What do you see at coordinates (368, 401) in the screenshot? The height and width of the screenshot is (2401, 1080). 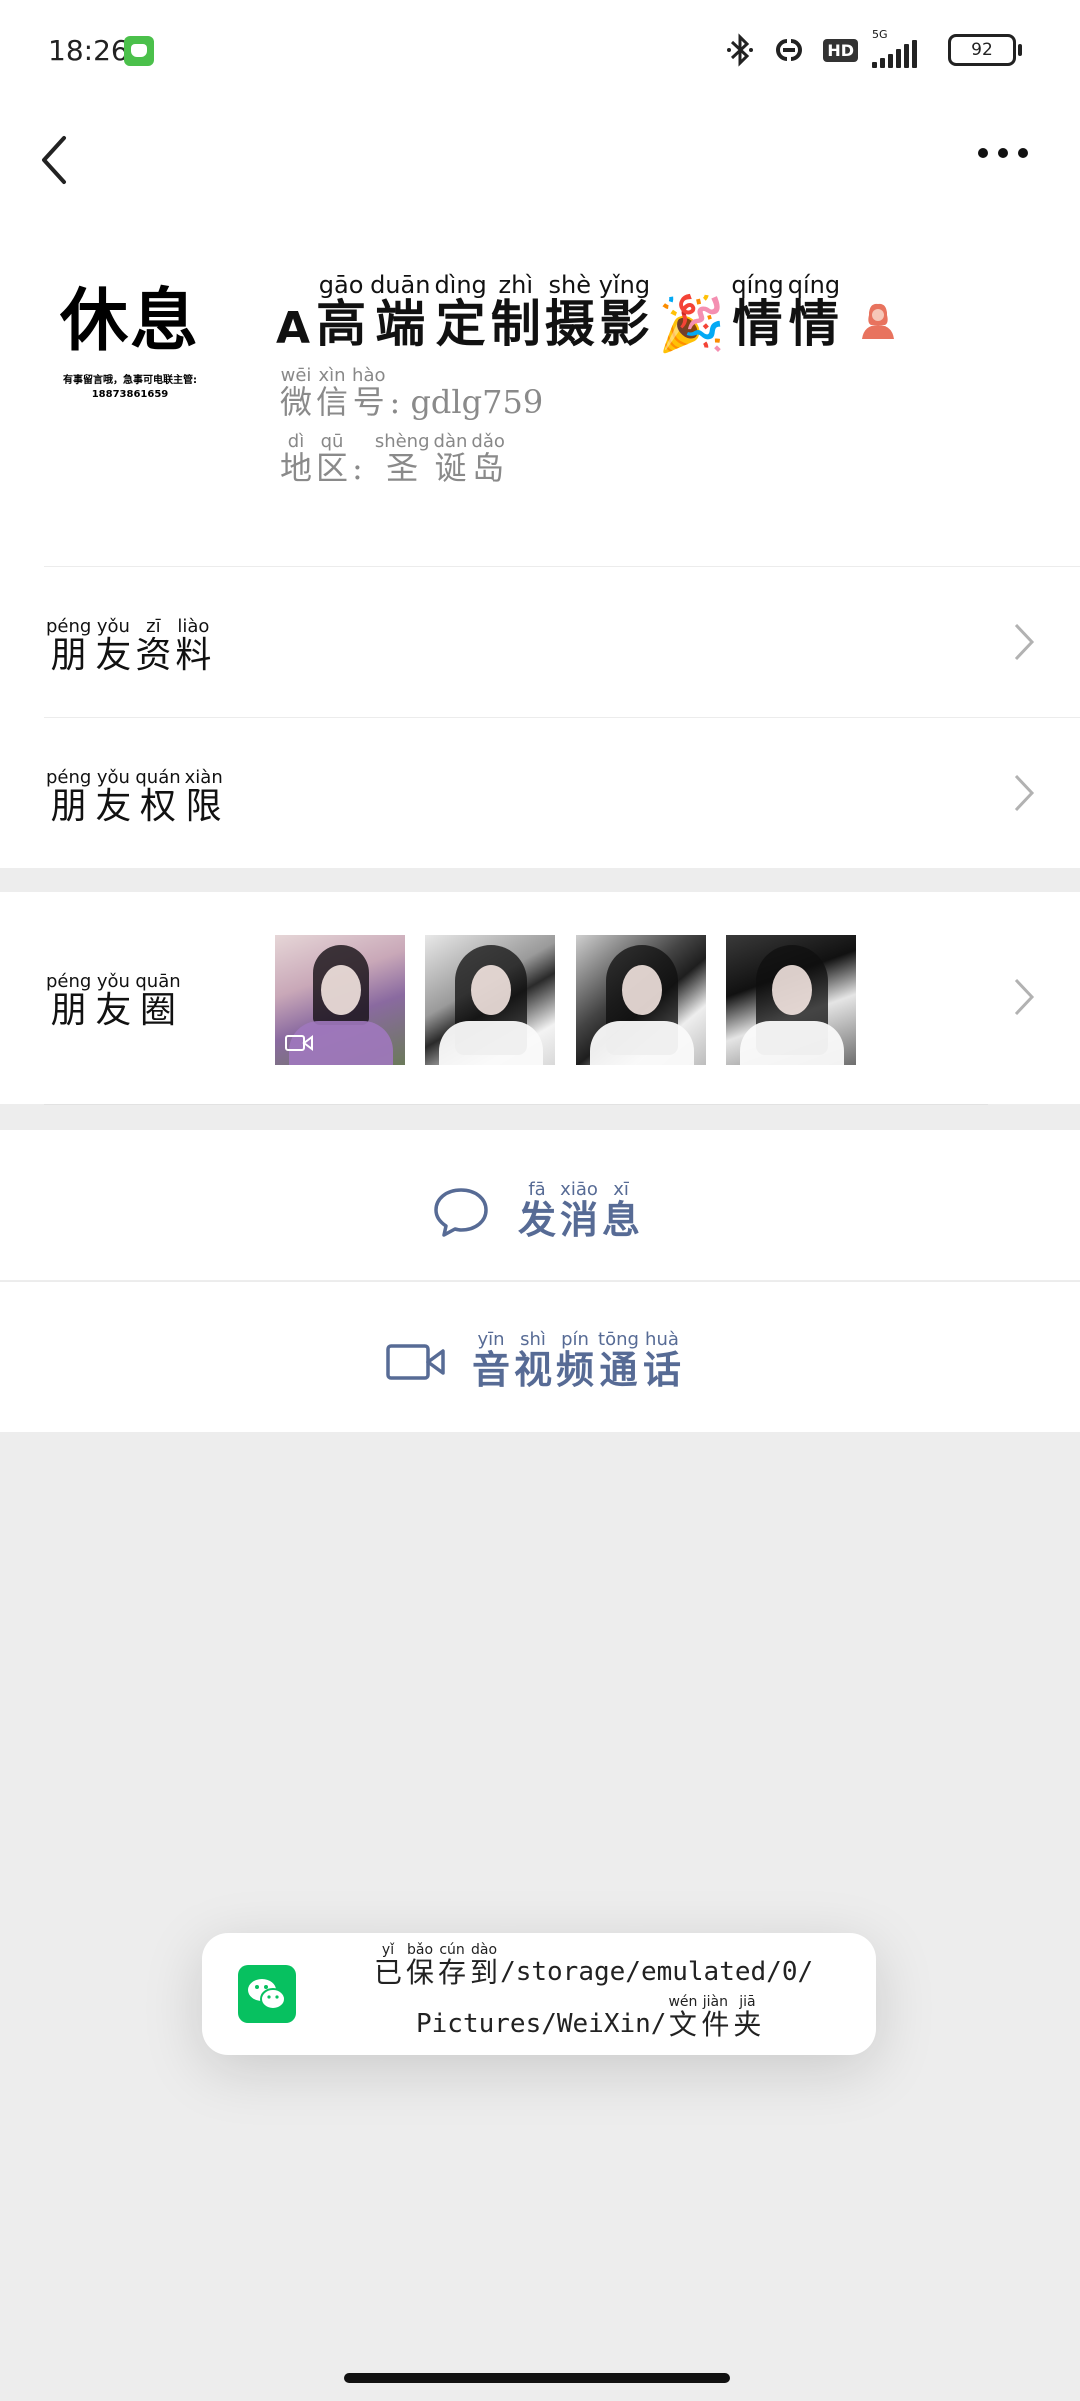 I see `label-char: 号` at bounding box center [368, 401].